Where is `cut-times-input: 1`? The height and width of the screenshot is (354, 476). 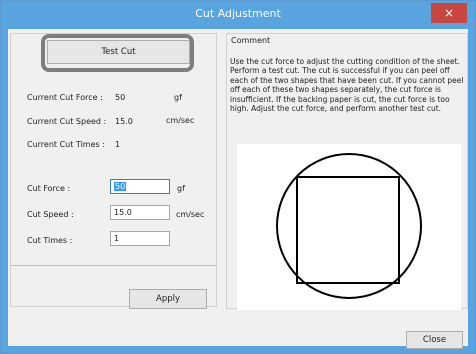 cut-times-input: 1 is located at coordinates (140, 238).